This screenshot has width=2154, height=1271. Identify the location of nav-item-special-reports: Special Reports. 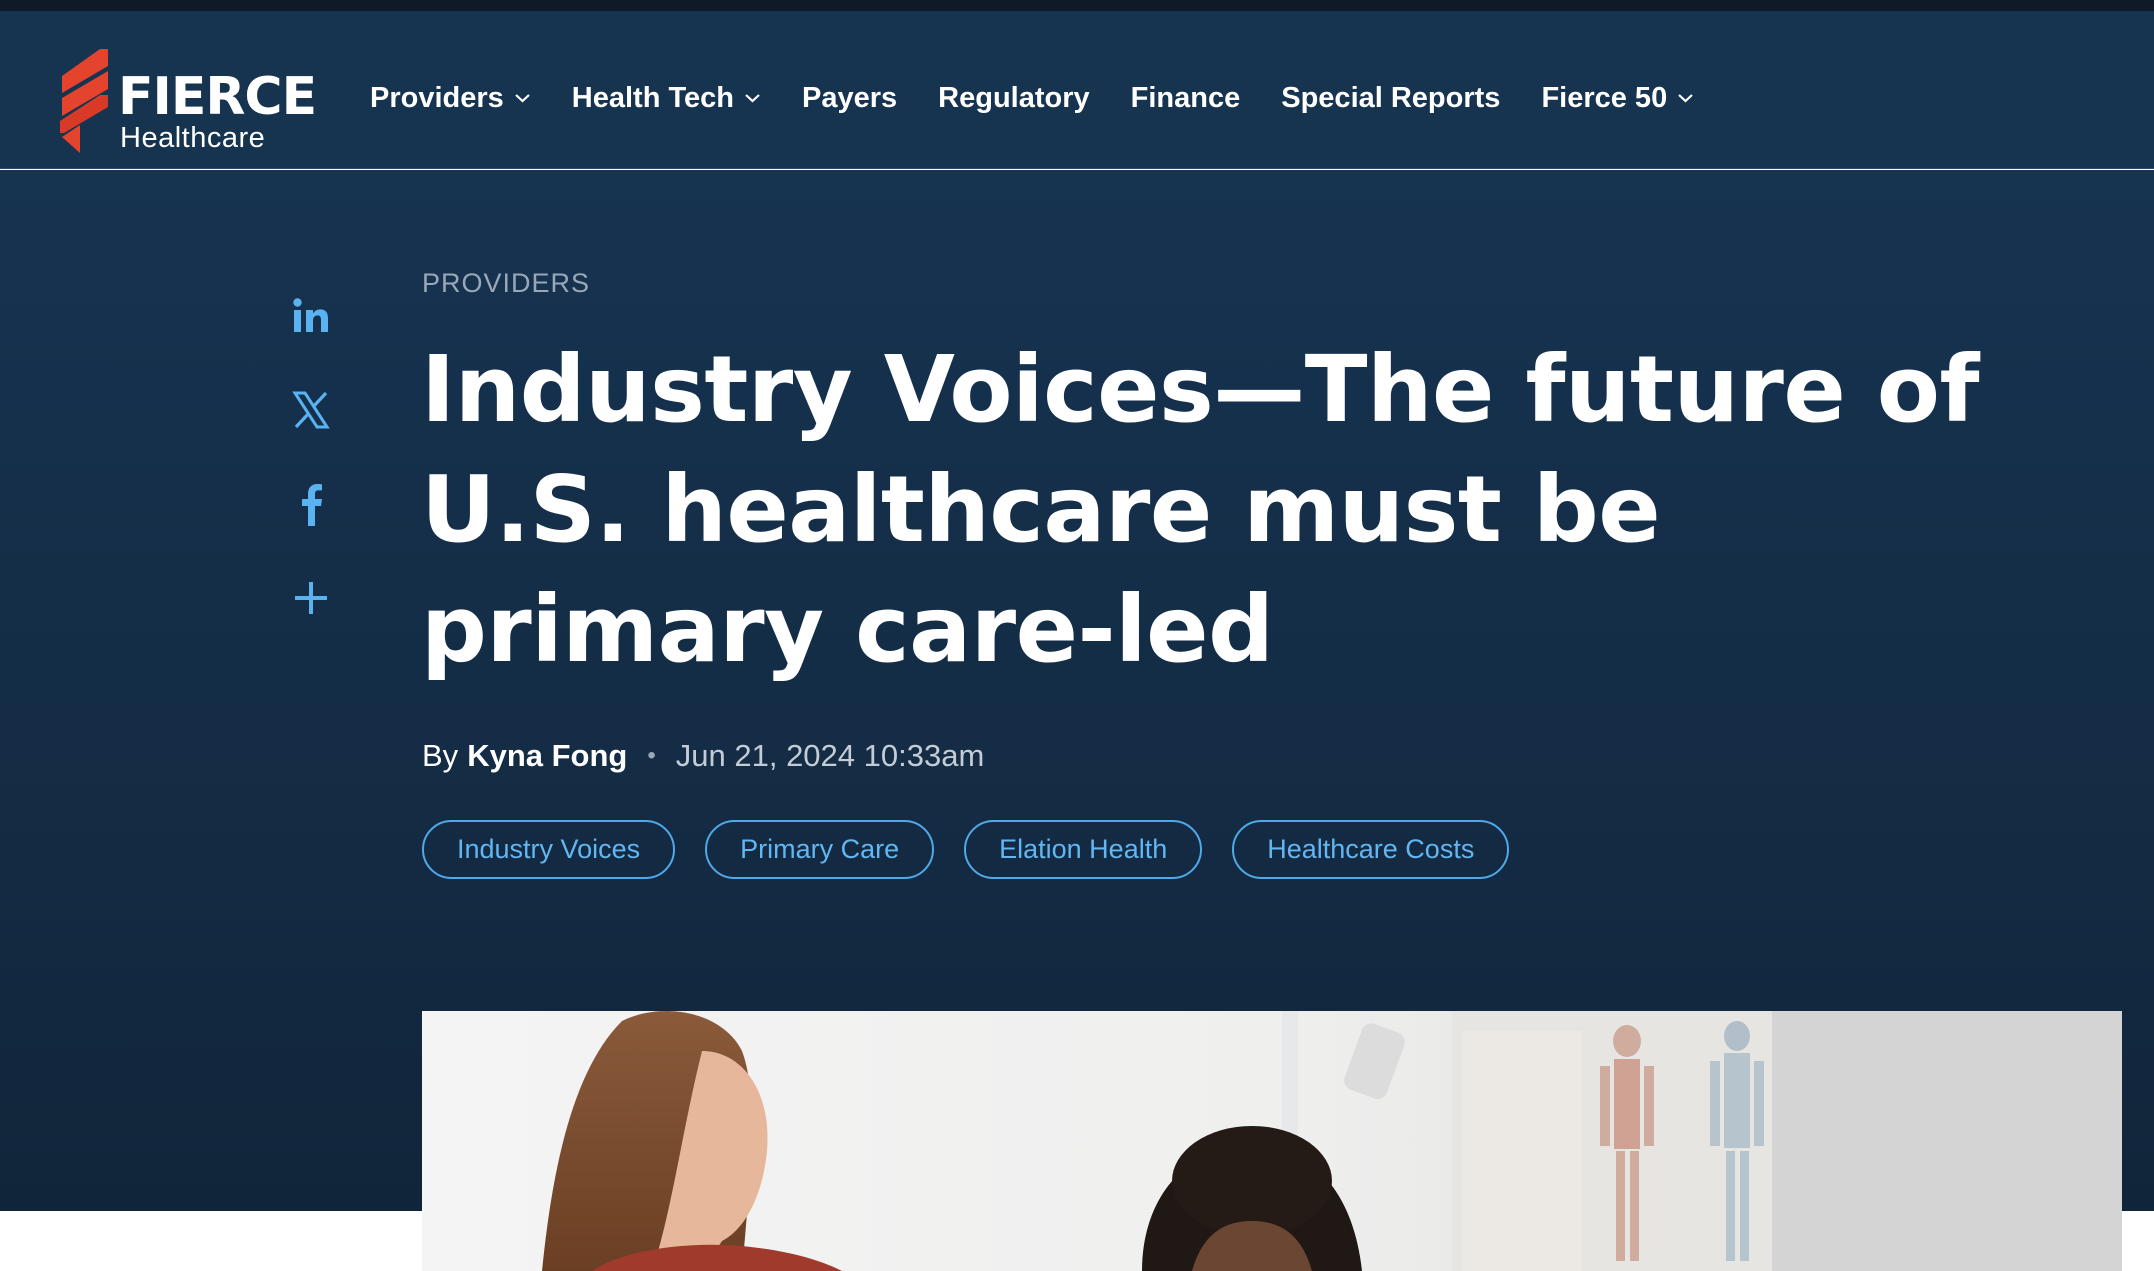
(1390, 98).